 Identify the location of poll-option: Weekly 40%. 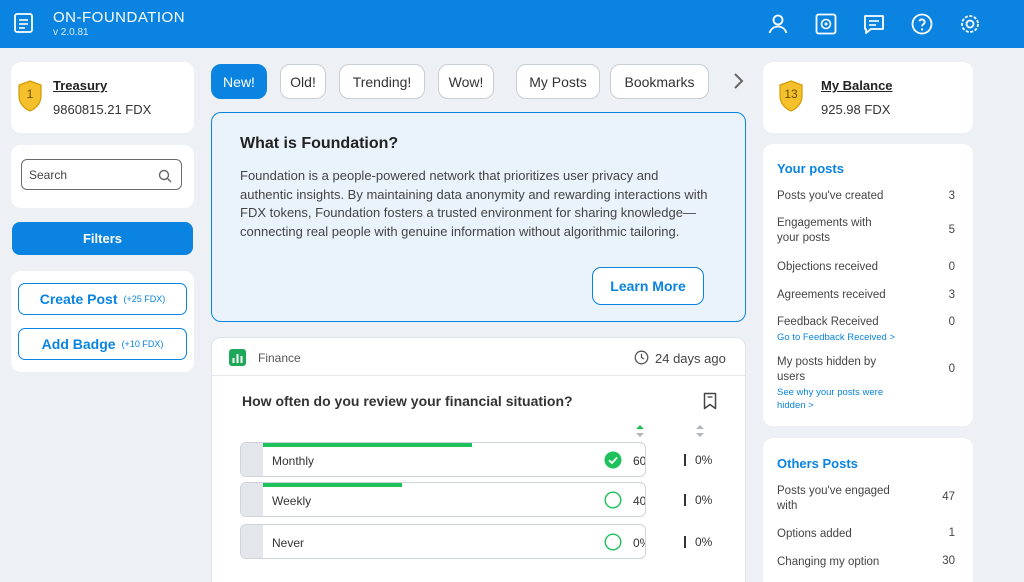
(443, 499).